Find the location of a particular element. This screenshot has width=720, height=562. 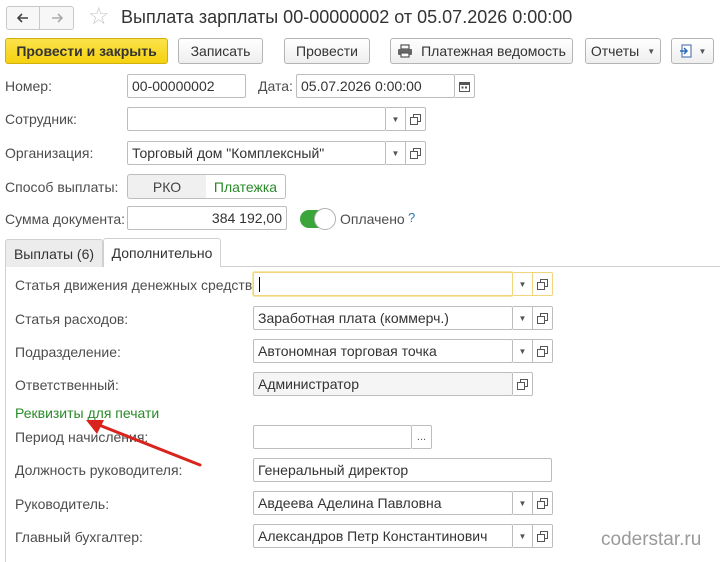

tab-divider is located at coordinates (470, 266).